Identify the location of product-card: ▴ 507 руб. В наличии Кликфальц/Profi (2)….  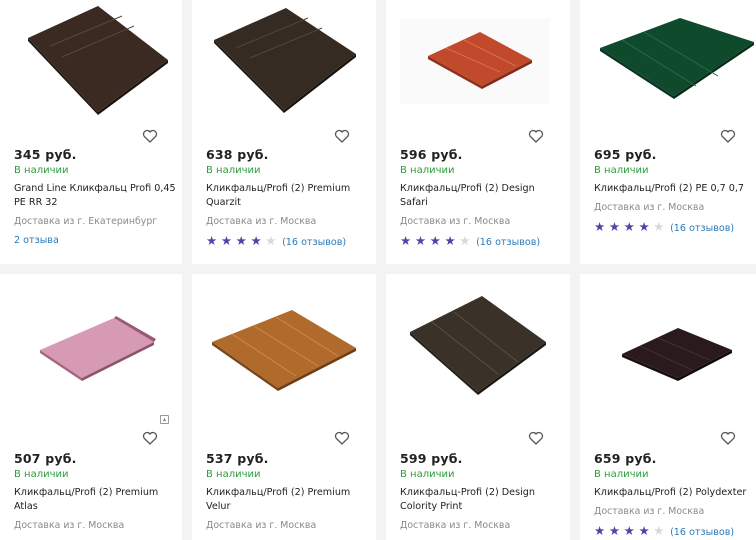
(91, 407).